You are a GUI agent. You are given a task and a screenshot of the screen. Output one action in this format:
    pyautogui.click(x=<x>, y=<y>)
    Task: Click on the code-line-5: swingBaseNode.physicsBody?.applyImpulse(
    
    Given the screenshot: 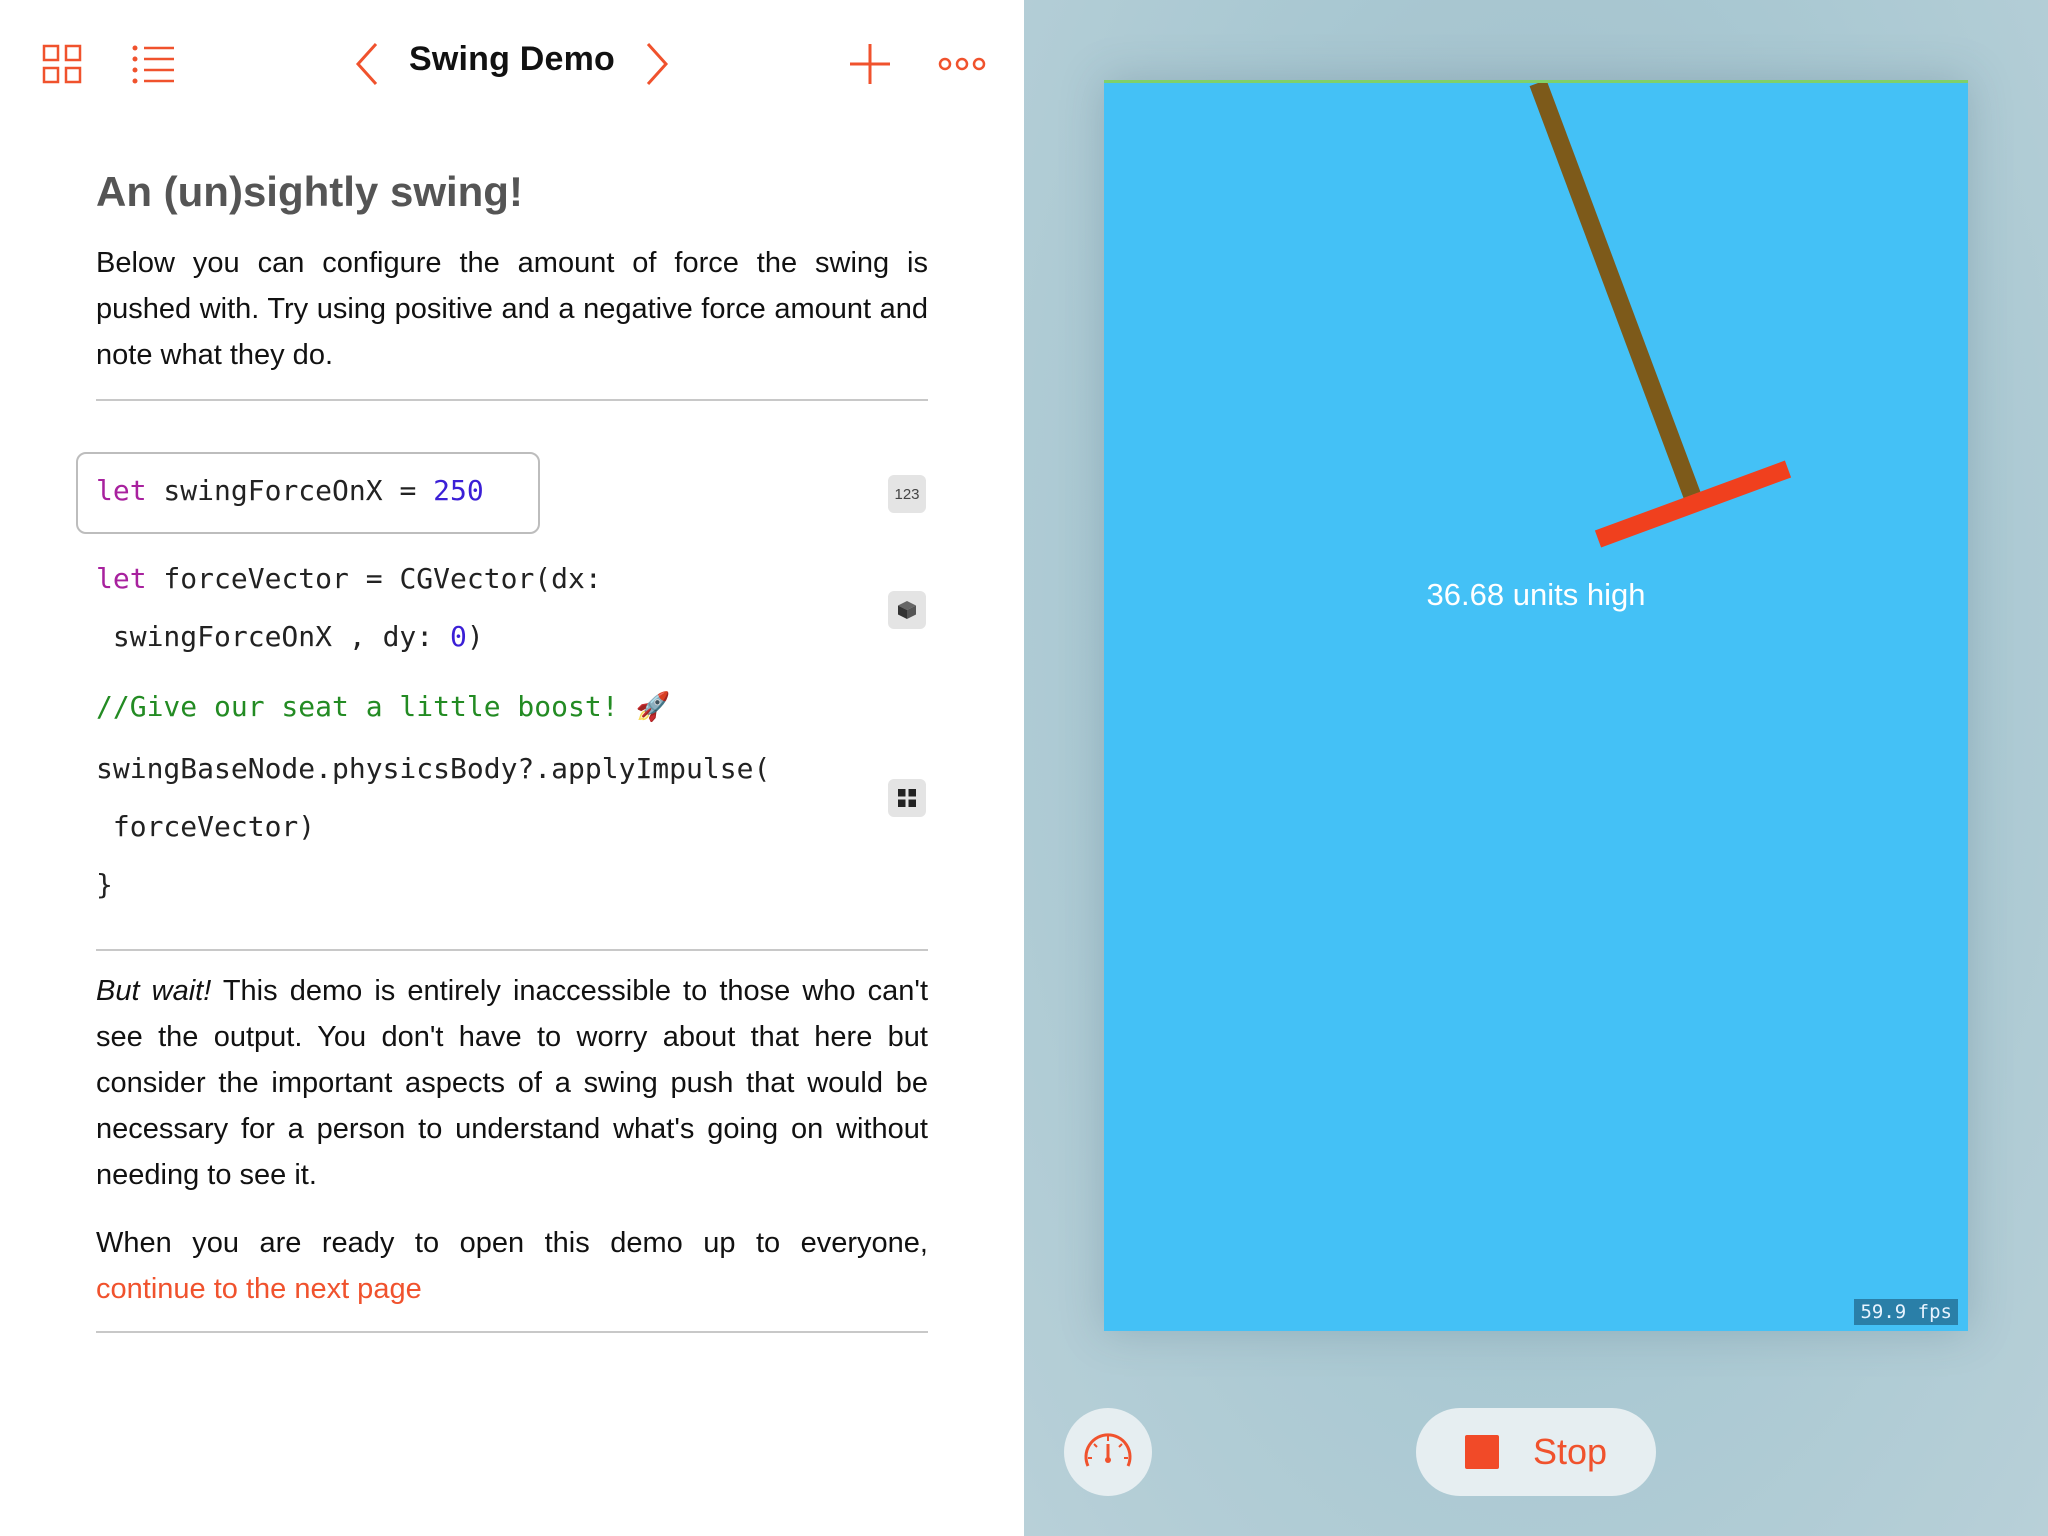 What is the action you would take?
    pyautogui.click(x=433, y=768)
    